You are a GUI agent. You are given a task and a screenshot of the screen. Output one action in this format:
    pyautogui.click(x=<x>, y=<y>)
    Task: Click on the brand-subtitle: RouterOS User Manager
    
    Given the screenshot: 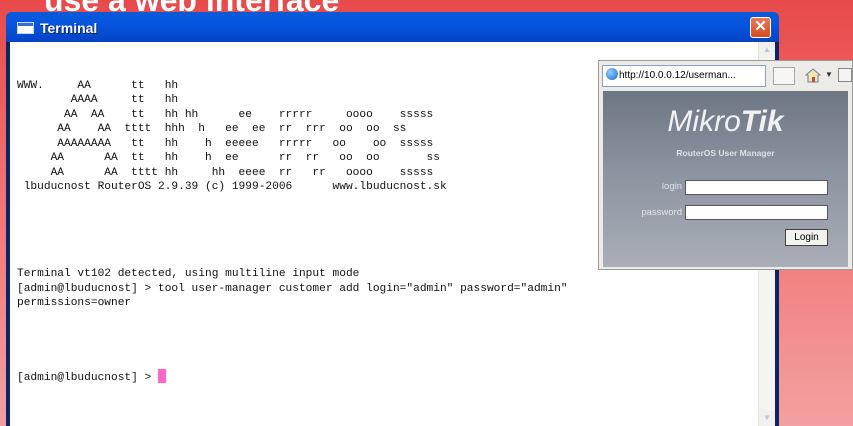 What is the action you would take?
    pyautogui.click(x=725, y=153)
    